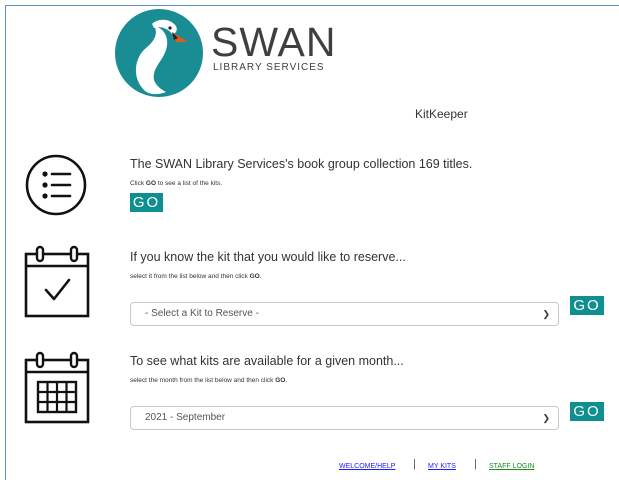  What do you see at coordinates (56, 185) in the screenshot?
I see `list-icon` at bounding box center [56, 185].